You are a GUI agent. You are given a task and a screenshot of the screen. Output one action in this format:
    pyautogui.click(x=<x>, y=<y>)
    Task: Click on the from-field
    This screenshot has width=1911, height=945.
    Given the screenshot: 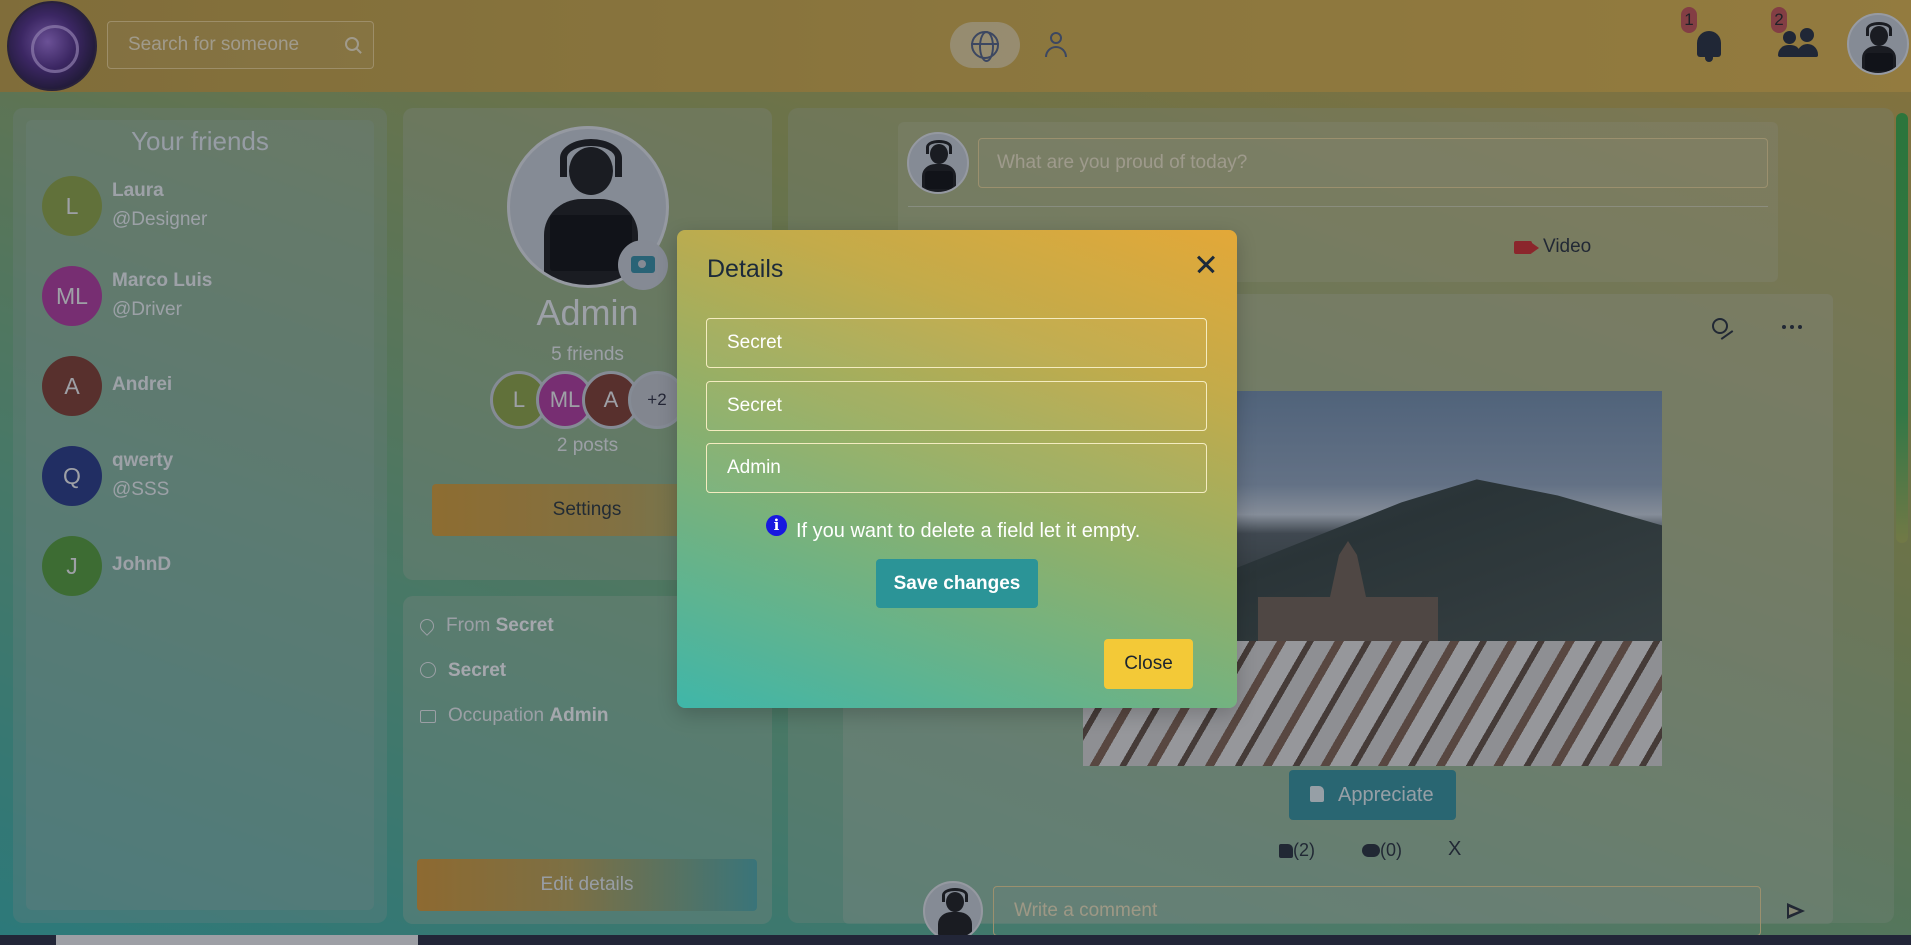 What is the action you would take?
    pyautogui.click(x=956, y=343)
    